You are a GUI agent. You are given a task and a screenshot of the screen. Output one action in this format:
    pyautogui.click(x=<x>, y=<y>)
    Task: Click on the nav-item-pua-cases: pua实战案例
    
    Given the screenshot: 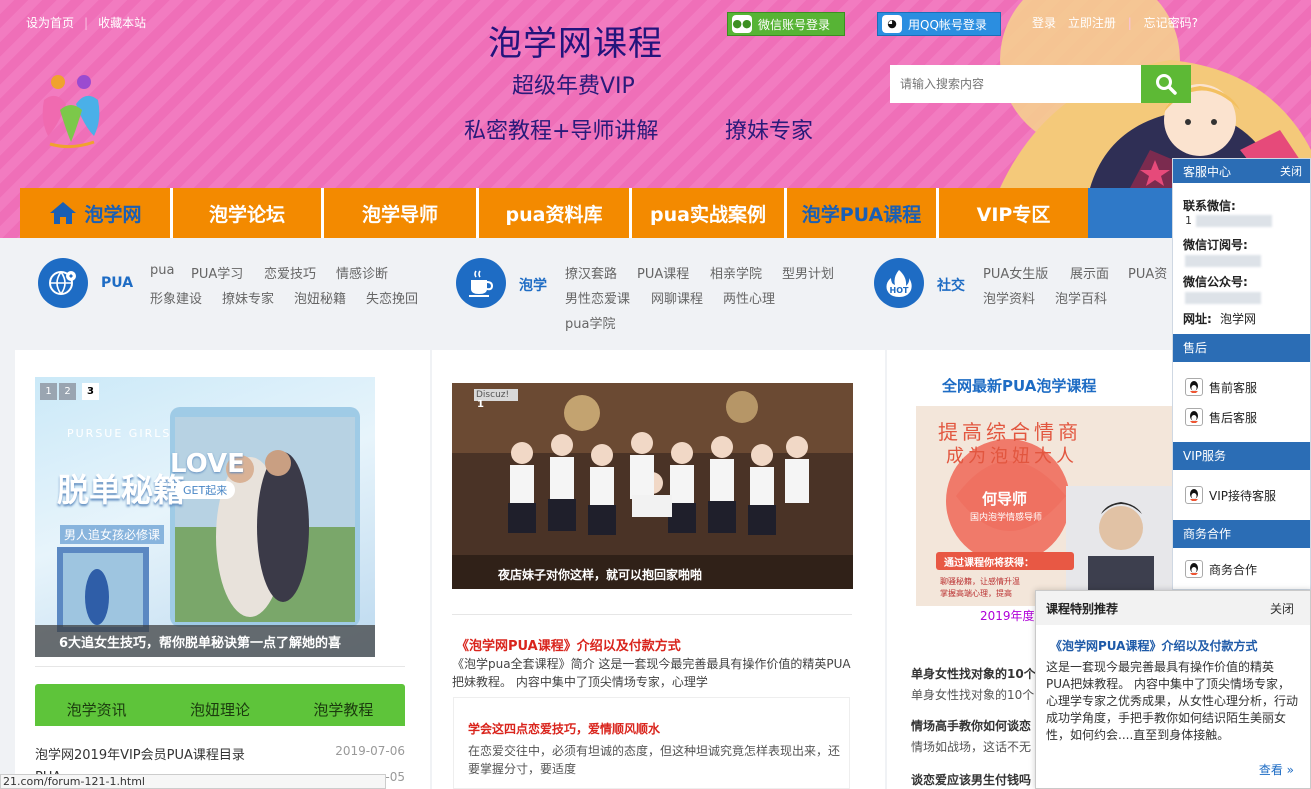 What is the action you would take?
    pyautogui.click(x=709, y=213)
    